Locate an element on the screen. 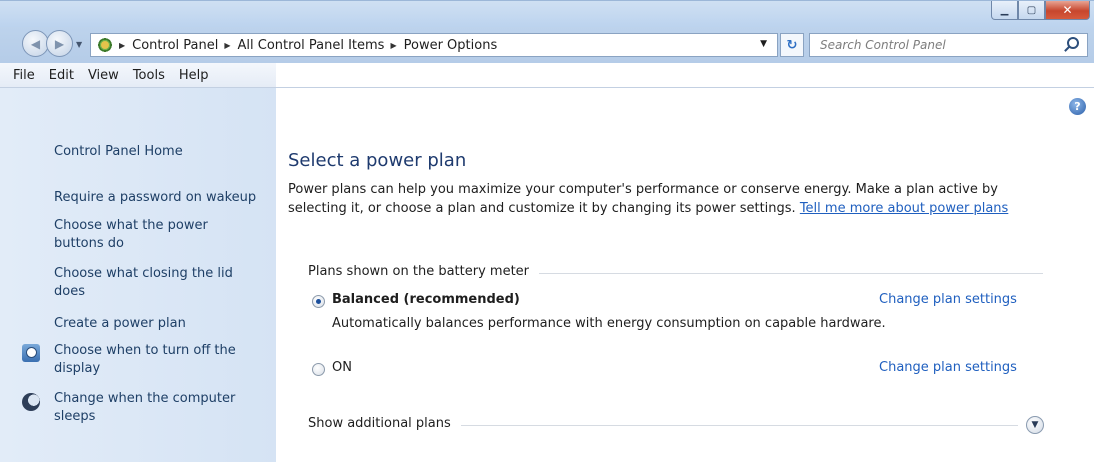  page-title: Select a power plan is located at coordinates (377, 160).